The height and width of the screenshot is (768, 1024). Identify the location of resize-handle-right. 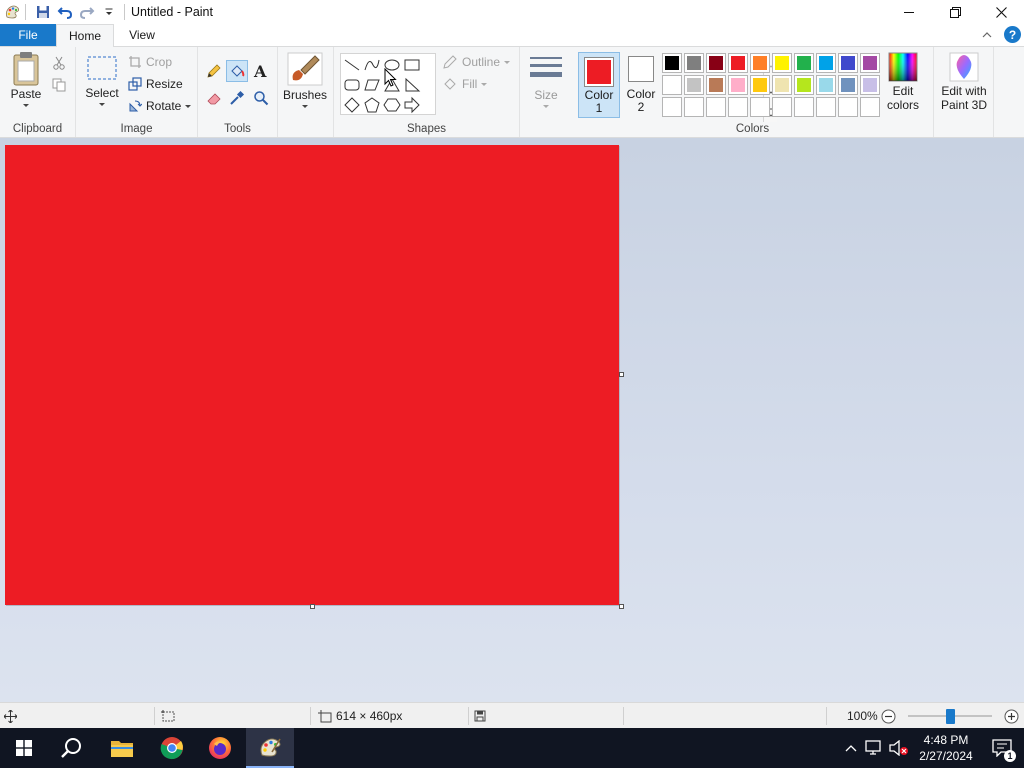
(621, 374).